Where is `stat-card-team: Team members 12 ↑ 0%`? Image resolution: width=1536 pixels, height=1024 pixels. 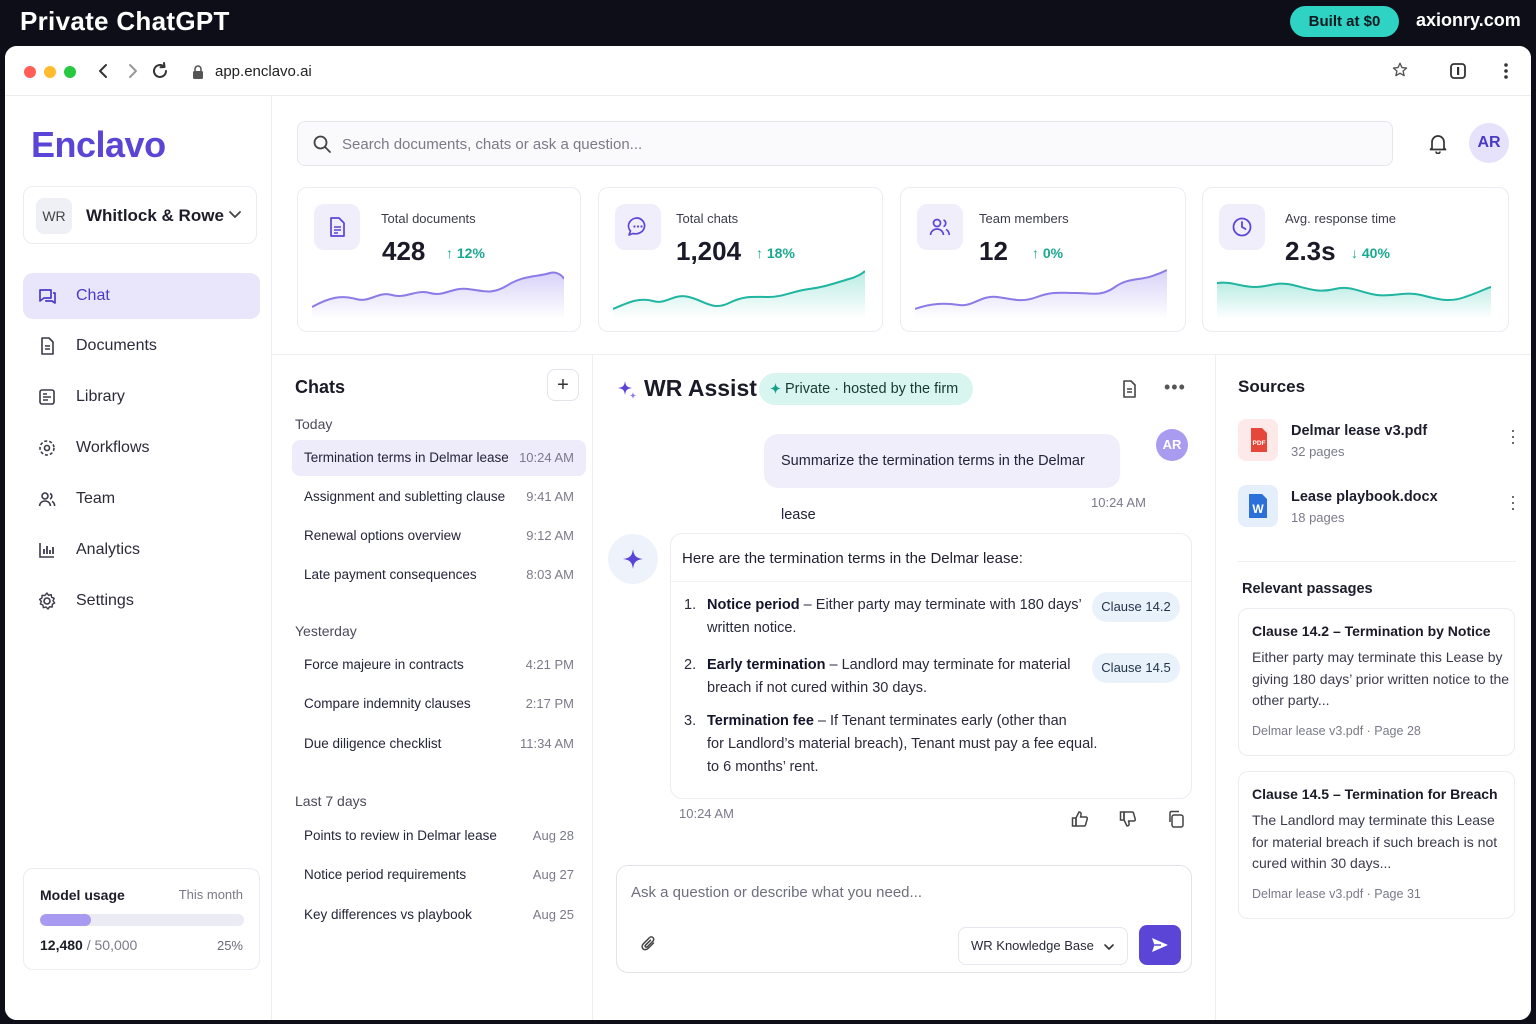 stat-card-team: Team members 12 ↑ 0% is located at coordinates (1043, 259).